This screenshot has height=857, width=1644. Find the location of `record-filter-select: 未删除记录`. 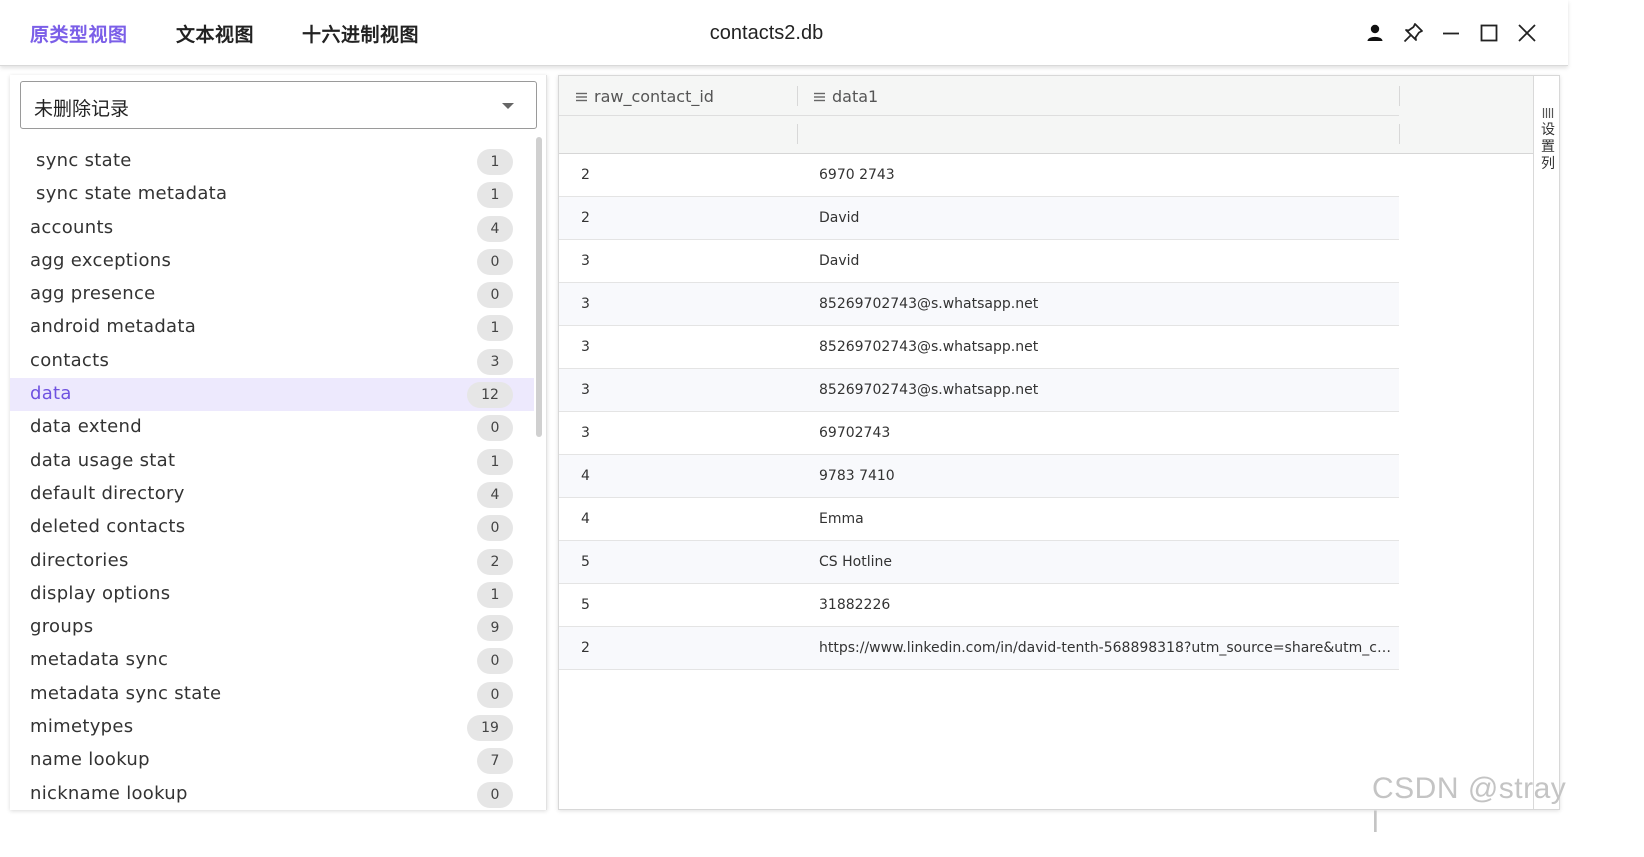

record-filter-select: 未删除记录 is located at coordinates (278, 105).